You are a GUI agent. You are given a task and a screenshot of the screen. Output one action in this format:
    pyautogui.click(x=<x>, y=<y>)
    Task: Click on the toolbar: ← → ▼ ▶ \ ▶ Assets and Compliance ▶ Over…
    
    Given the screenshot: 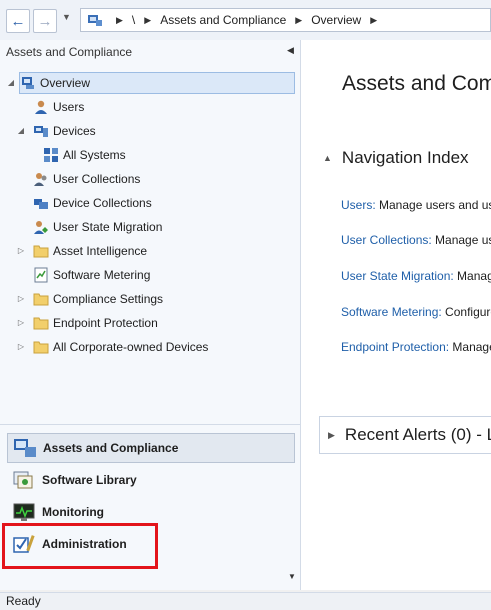 What is the action you would take?
    pyautogui.click(x=245, y=20)
    